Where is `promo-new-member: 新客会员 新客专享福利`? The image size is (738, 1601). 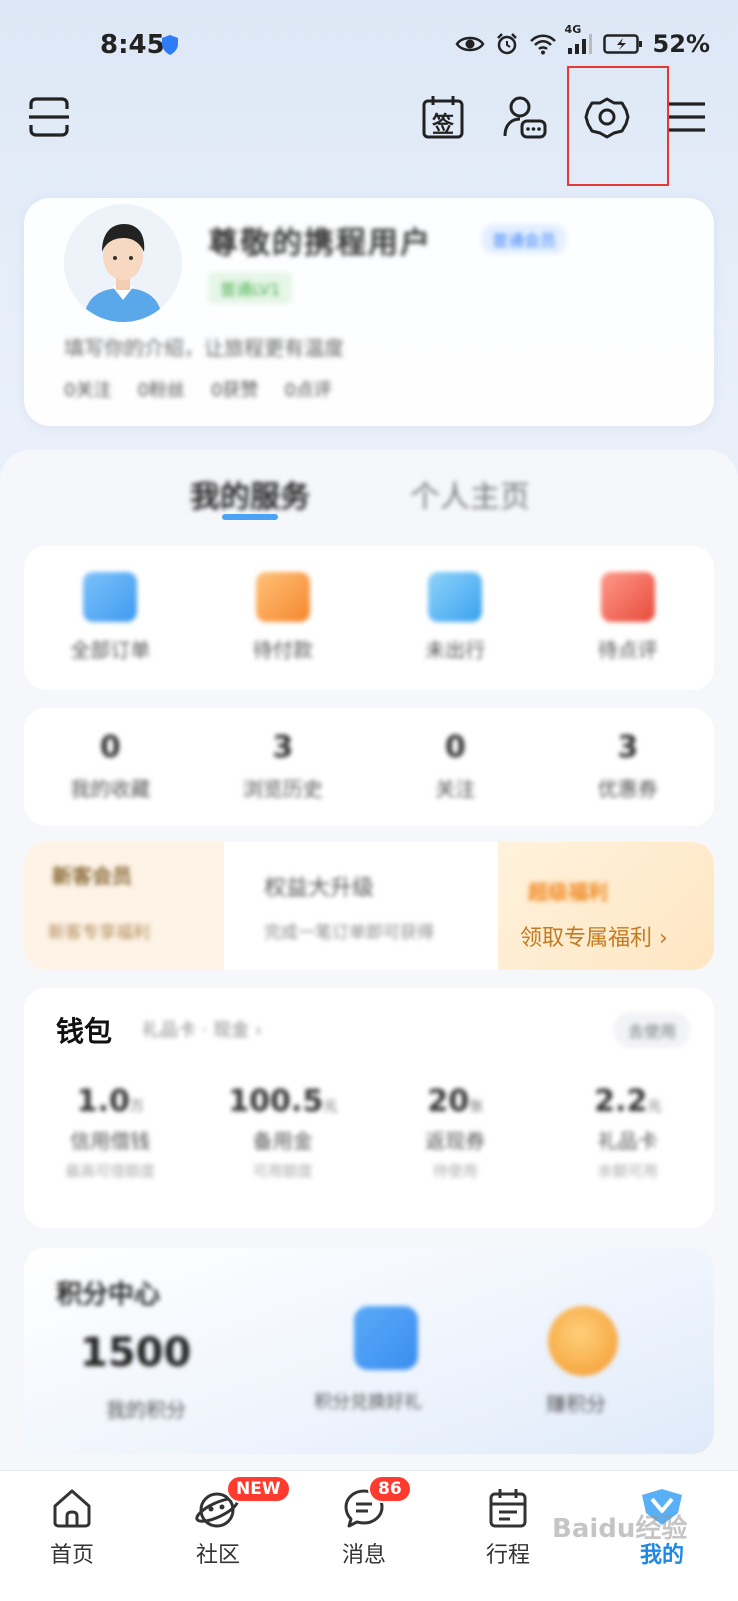 promo-new-member: 新客会员 新客专享福利 is located at coordinates (124, 906).